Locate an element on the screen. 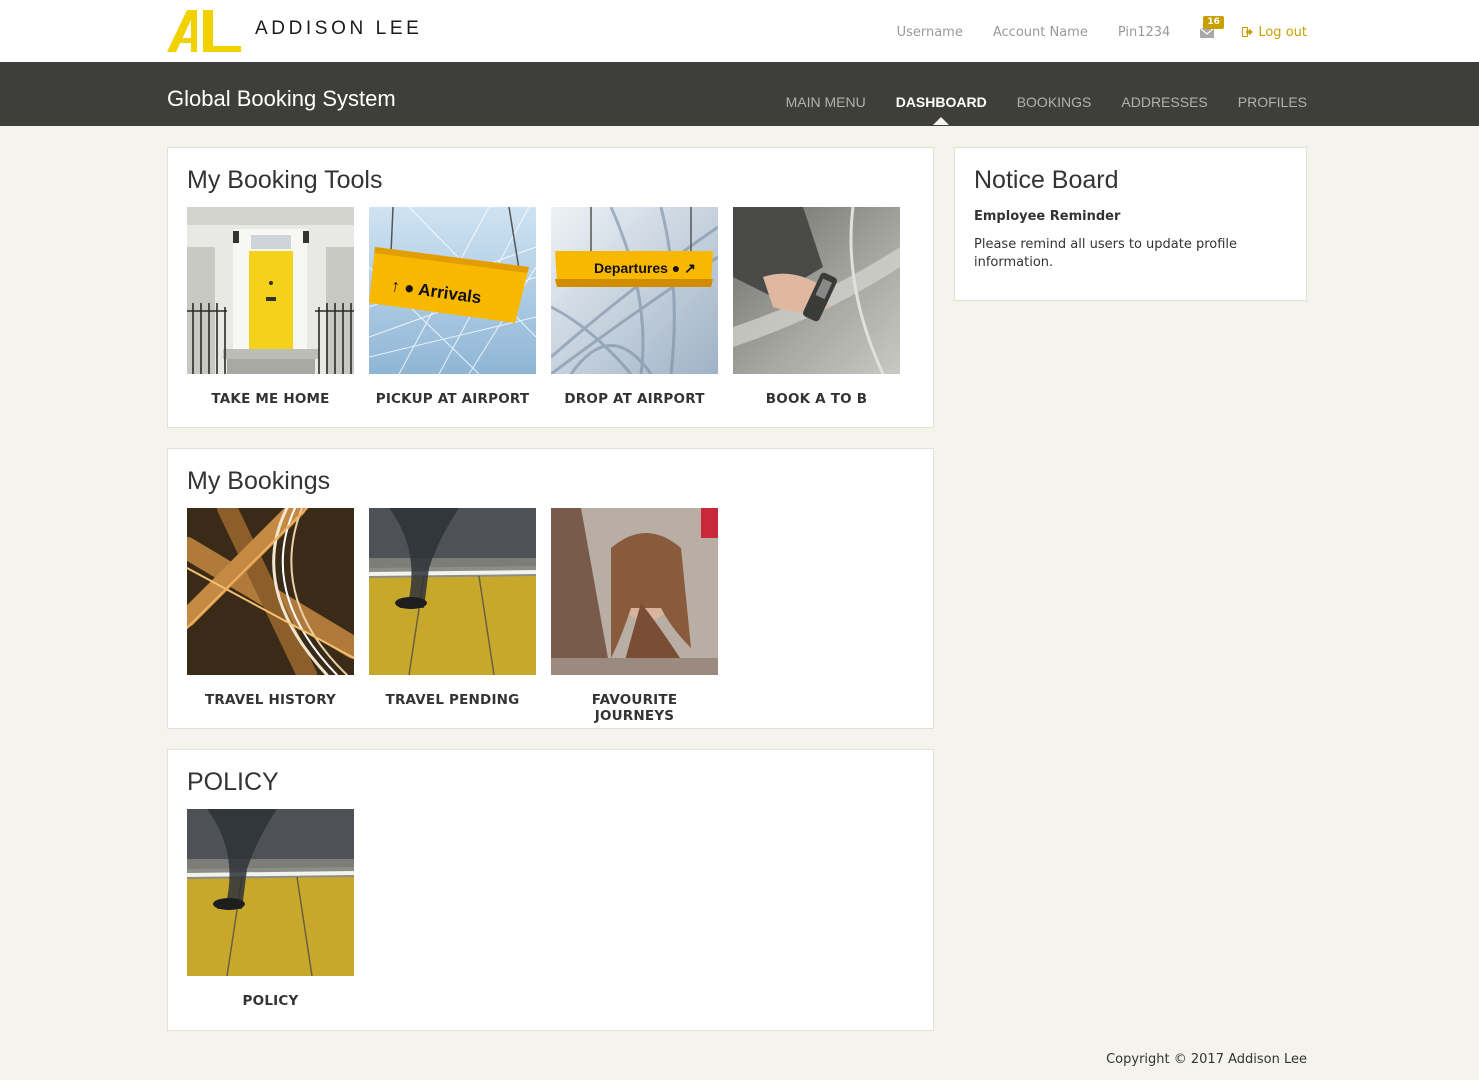 The width and height of the screenshot is (1479, 1080). nav-profiles: PROFILES is located at coordinates (1272, 102).